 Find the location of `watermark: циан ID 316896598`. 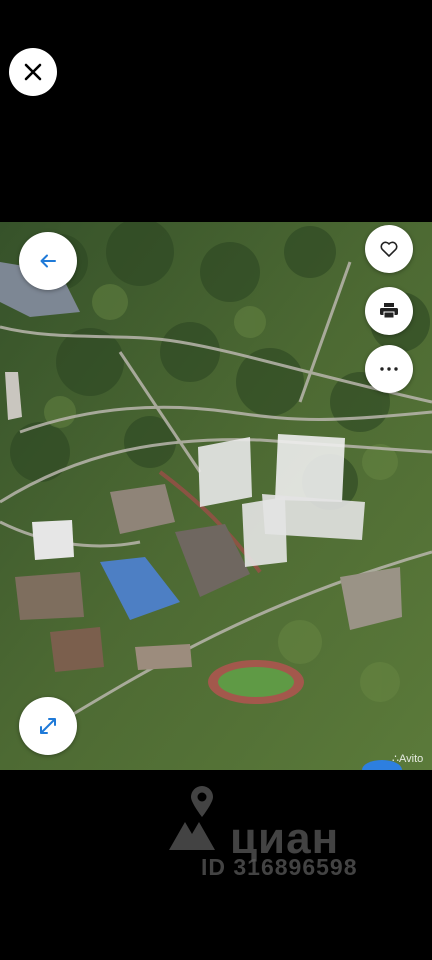

watermark: циан ID 316896598 is located at coordinates (280, 836).